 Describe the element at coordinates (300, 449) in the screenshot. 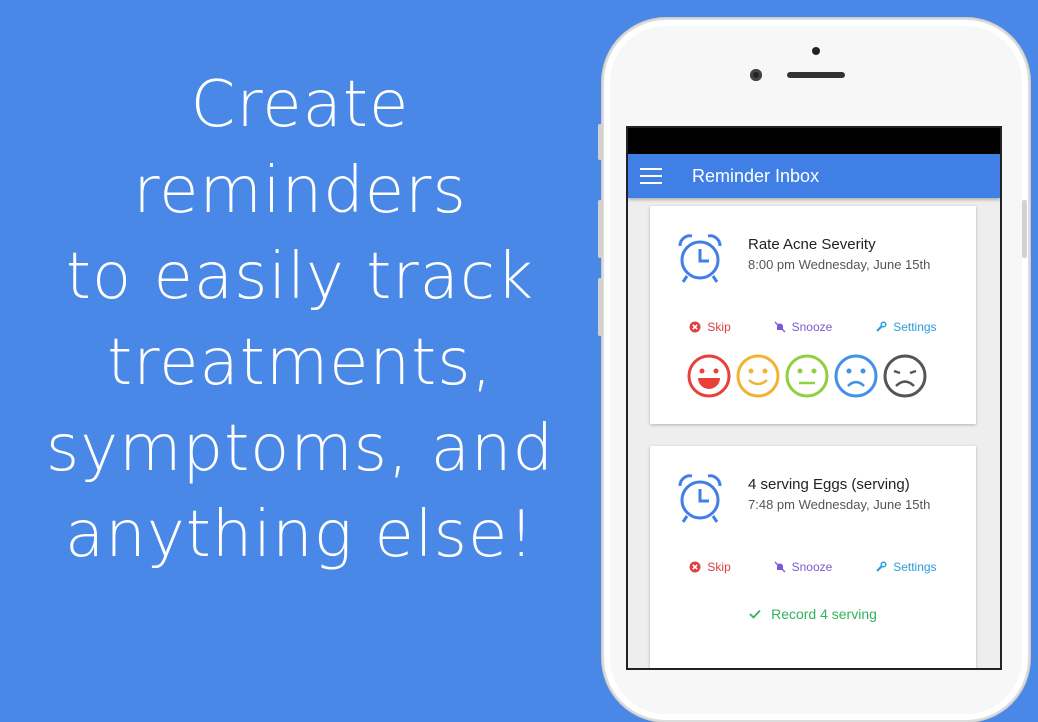

I see `promo-line: symptoms, and` at that location.